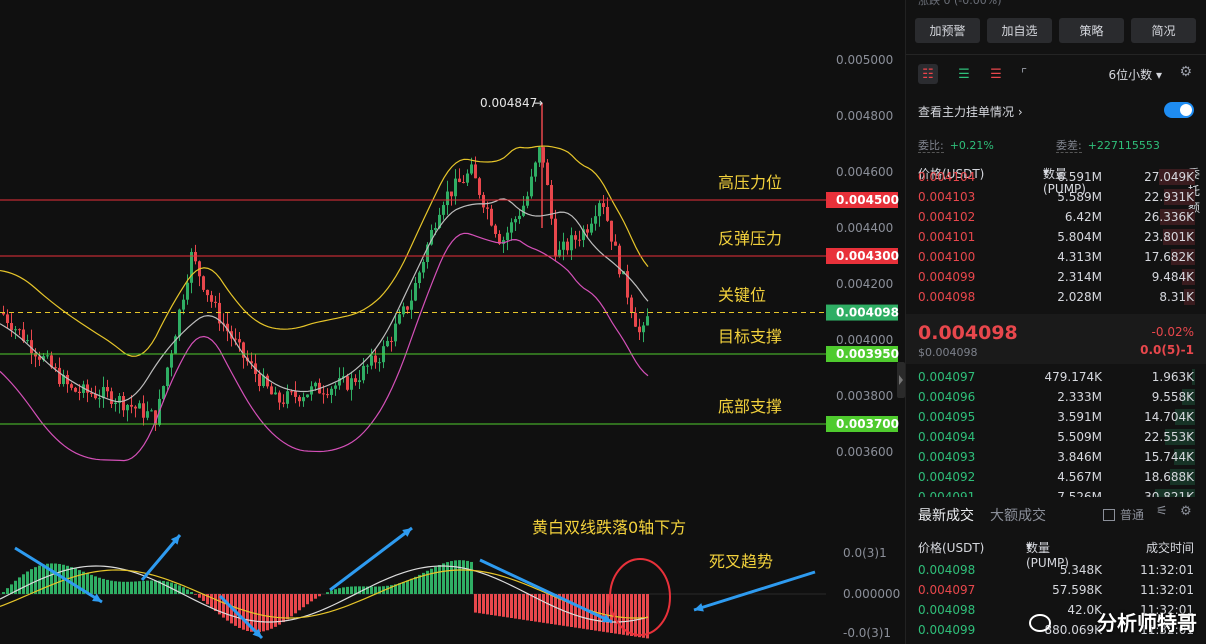  I want to click on row-total: 18.688K, so click(1169, 477).